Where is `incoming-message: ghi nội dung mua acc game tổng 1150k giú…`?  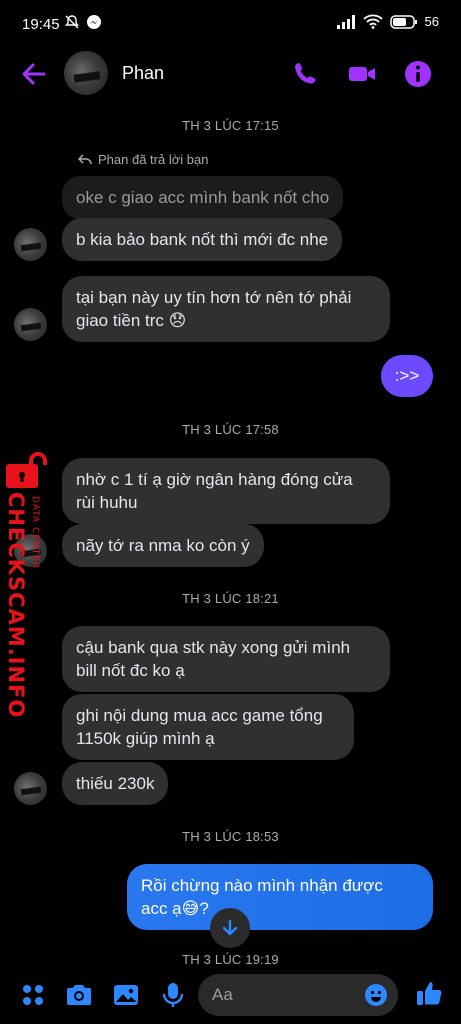 incoming-message: ghi nội dung mua acc game tổng 1150k giú… is located at coordinates (208, 727).